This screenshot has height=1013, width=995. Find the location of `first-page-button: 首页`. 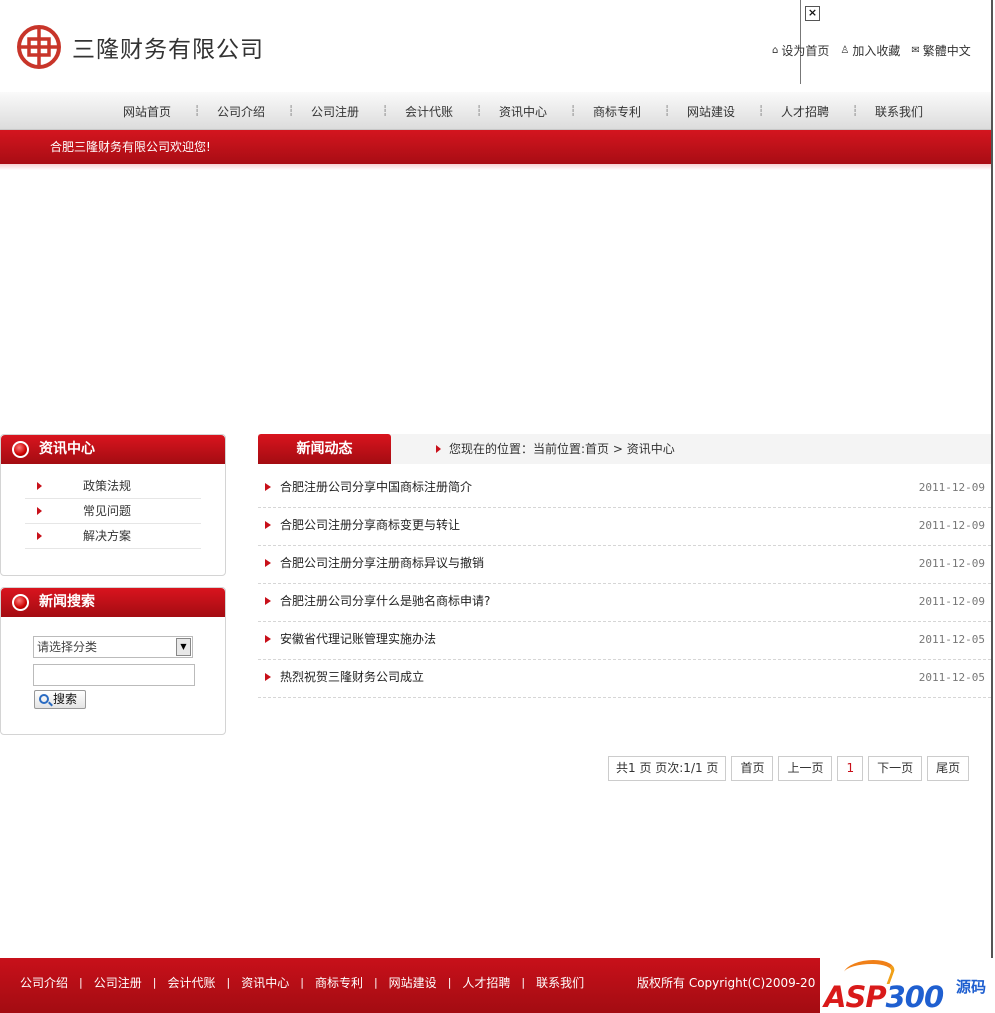

first-page-button: 首页 is located at coordinates (752, 768).